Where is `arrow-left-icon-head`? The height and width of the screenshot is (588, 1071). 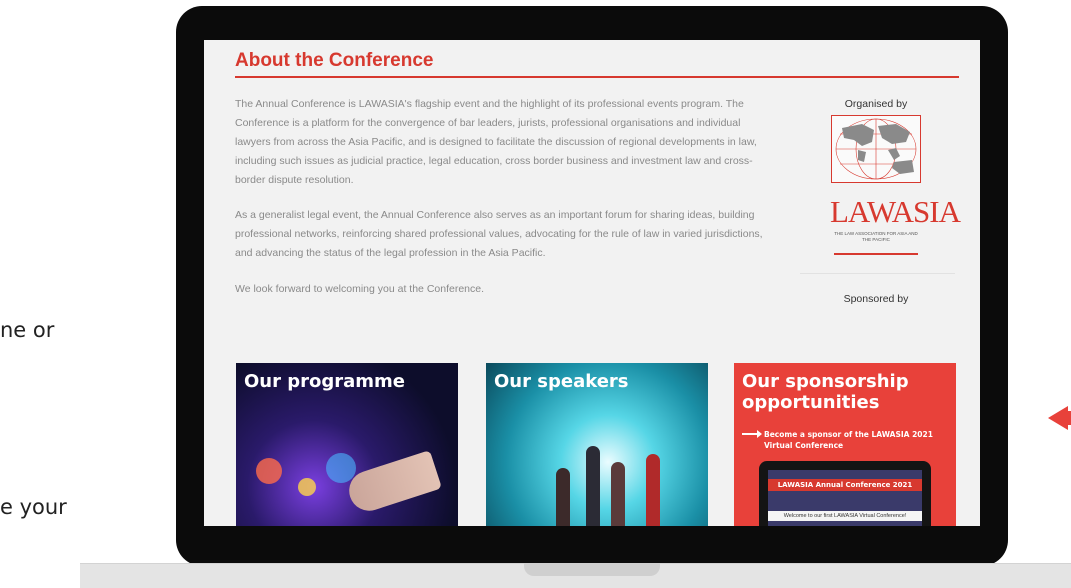 arrow-left-icon-head is located at coordinates (1058, 418).